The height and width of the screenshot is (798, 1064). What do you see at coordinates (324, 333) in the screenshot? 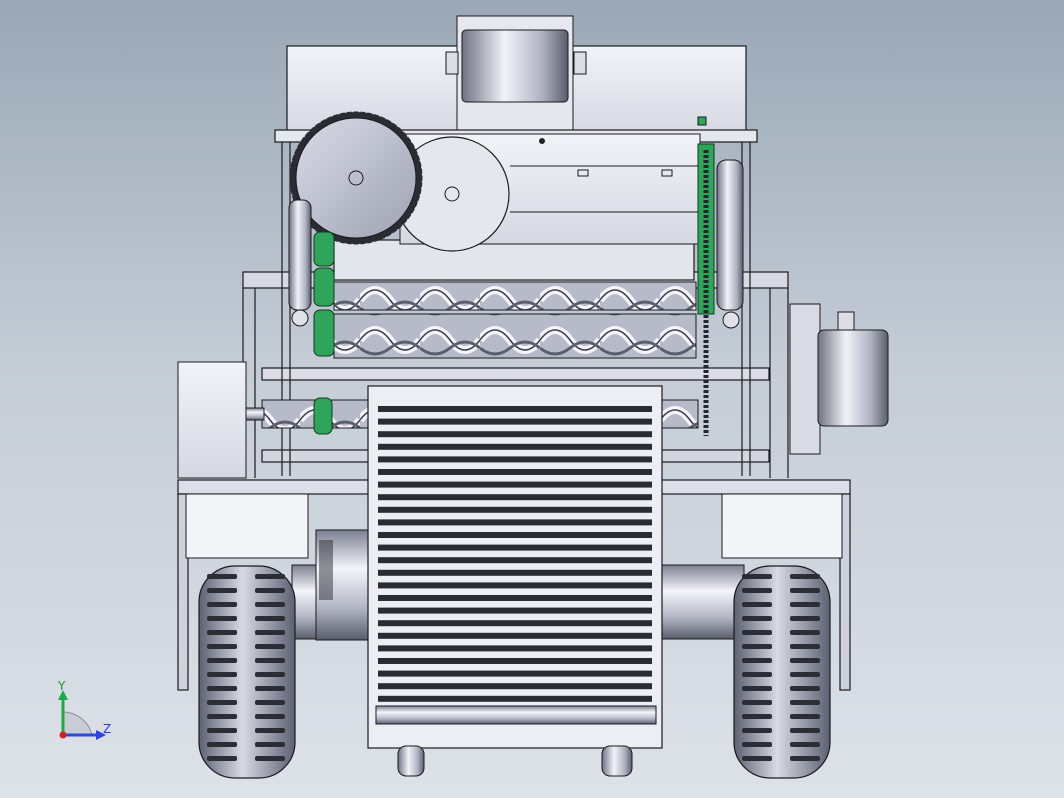
I see `left-sprocket-stack` at bounding box center [324, 333].